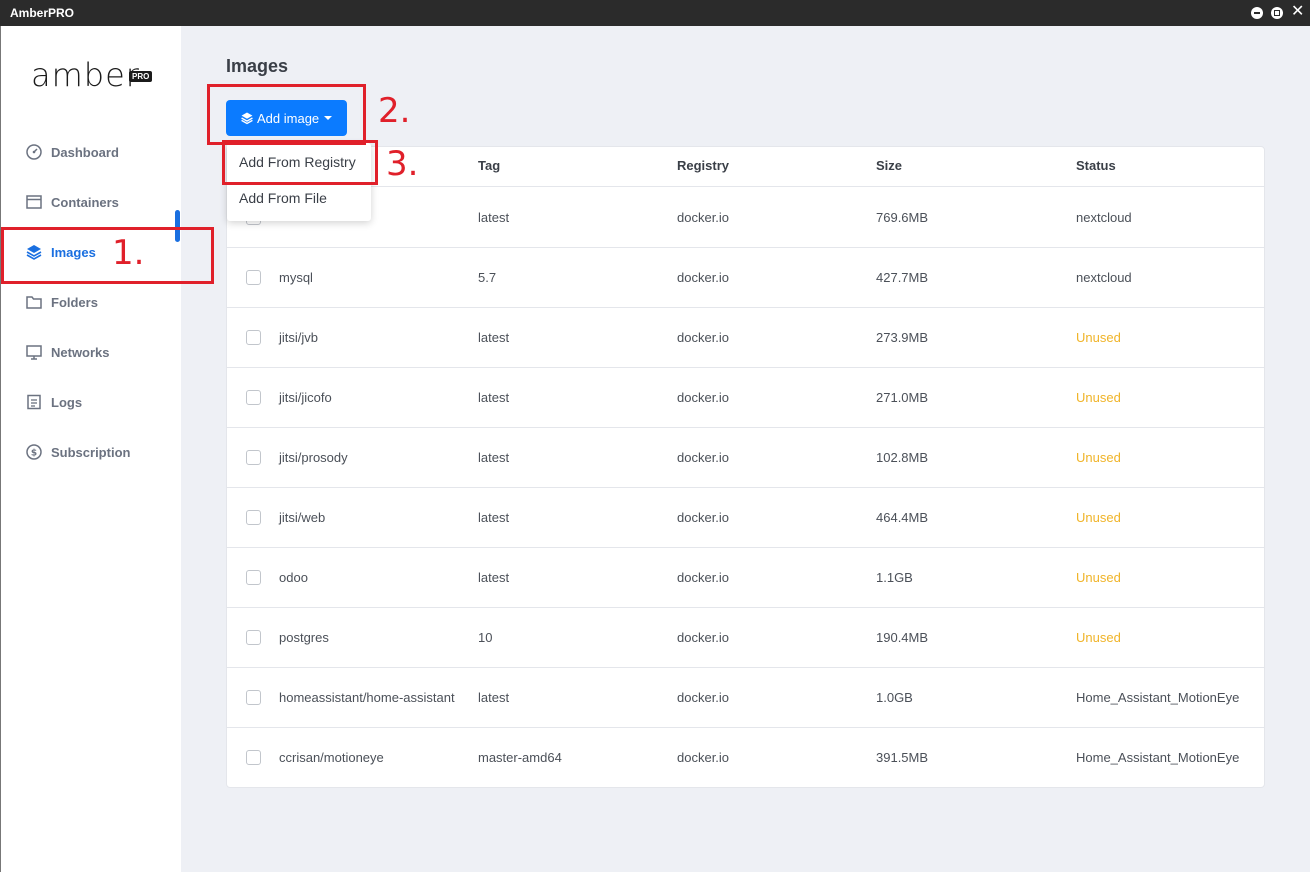  What do you see at coordinates (902, 277) in the screenshot?
I see `image-size: 427.7MB` at bounding box center [902, 277].